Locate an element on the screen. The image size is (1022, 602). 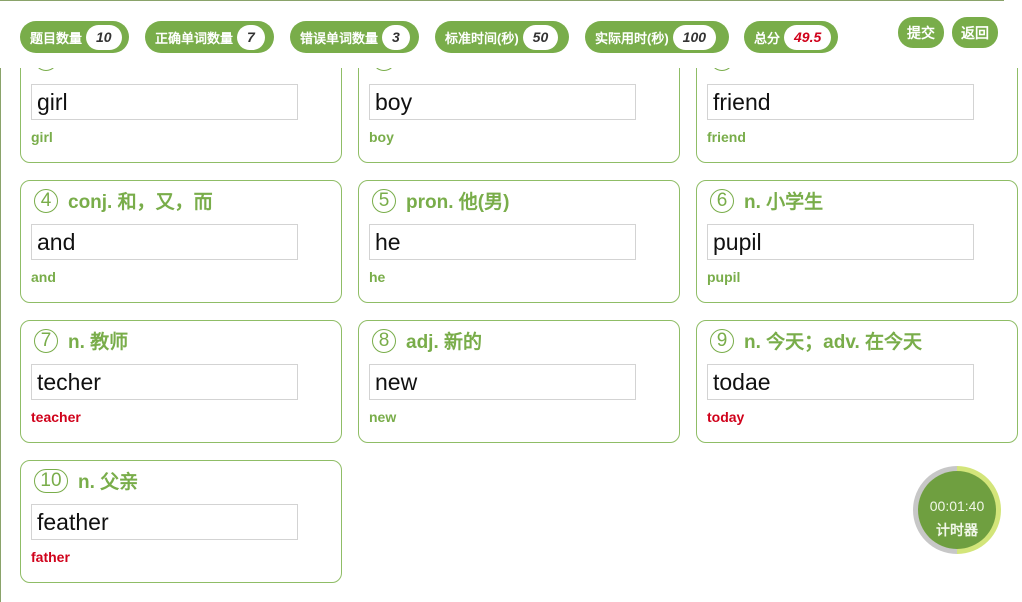
stat-label: 正确单词数量 is located at coordinates (194, 38).